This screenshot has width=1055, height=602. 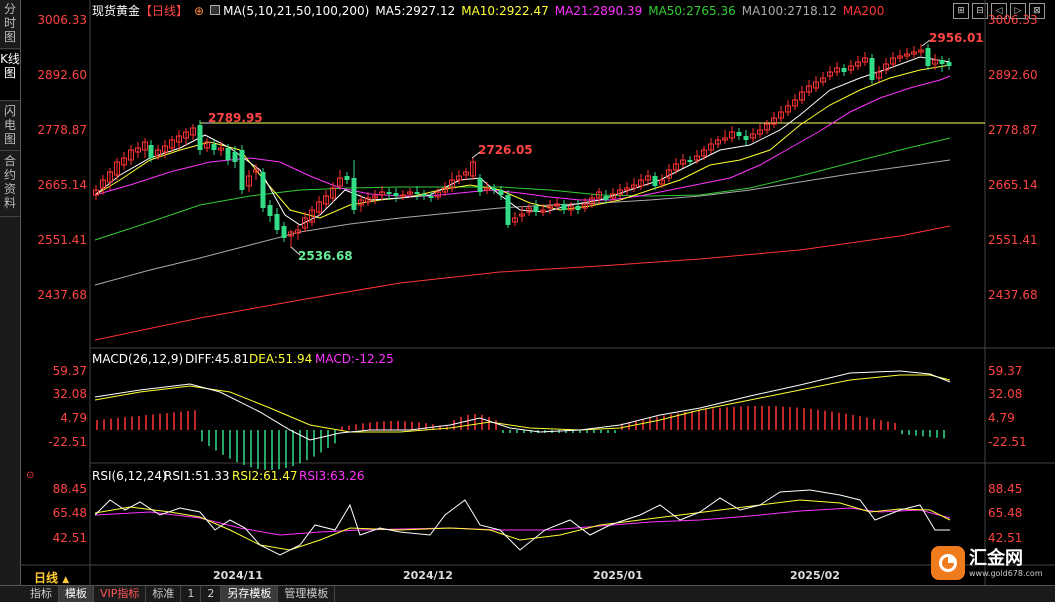 What do you see at coordinates (67, 442) in the screenshot?
I see `macd-tick: -22.51` at bounding box center [67, 442].